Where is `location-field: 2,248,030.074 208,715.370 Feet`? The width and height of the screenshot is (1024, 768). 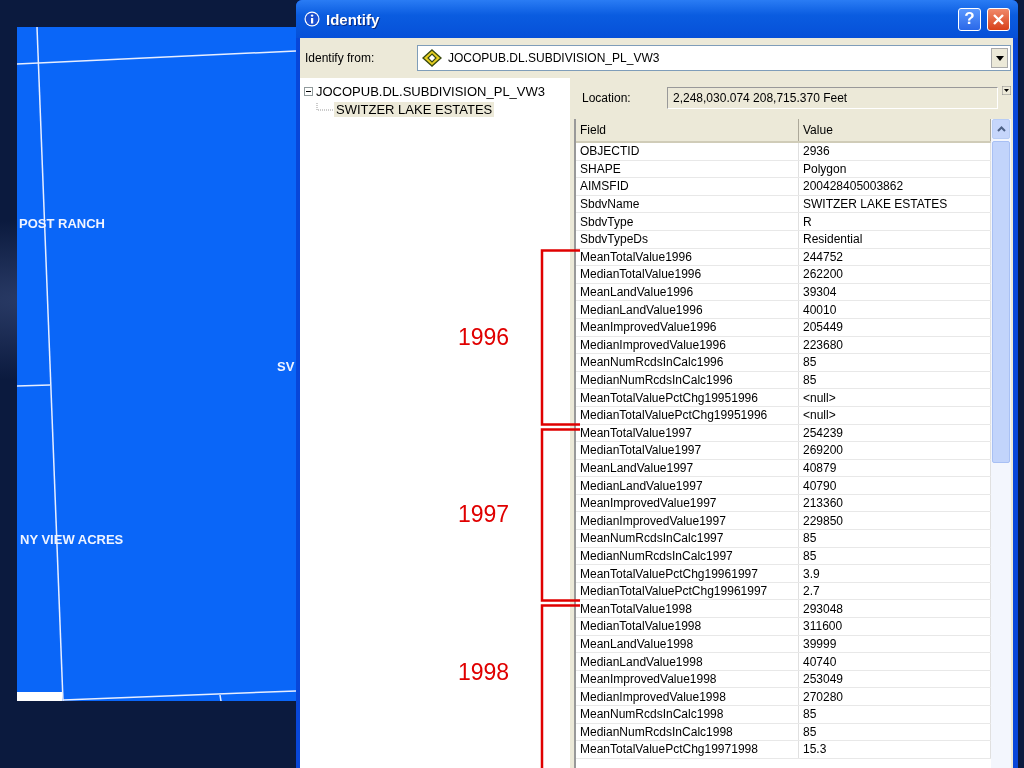 location-field: 2,248,030.074 208,715.370 Feet is located at coordinates (832, 98).